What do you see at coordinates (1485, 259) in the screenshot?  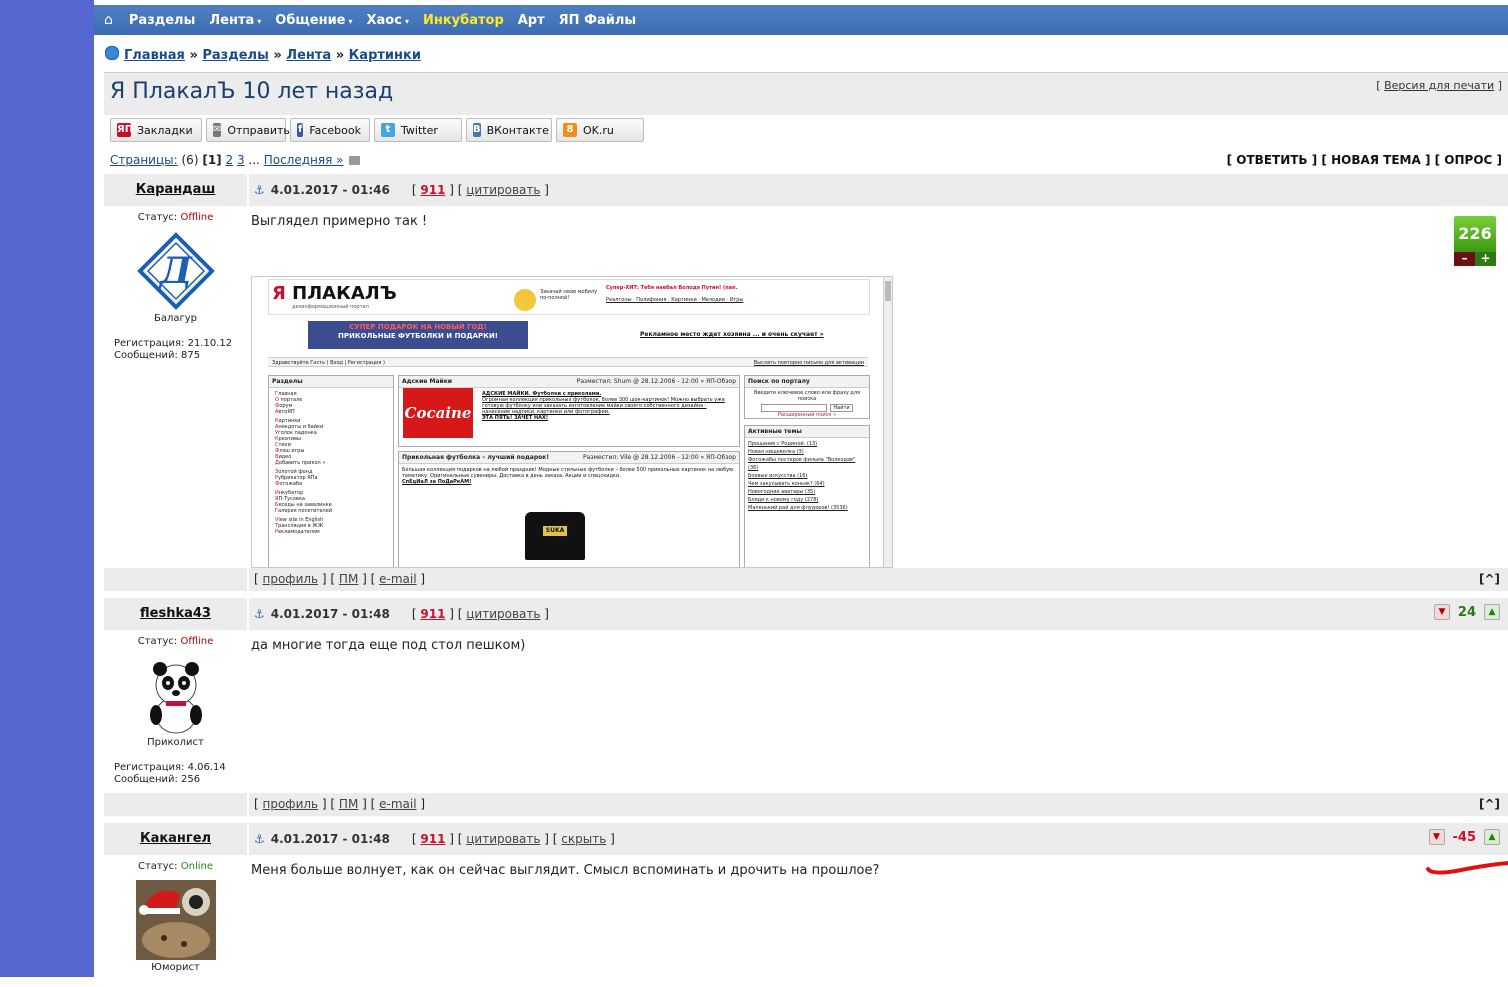 I see `karma-plus-button: +` at bounding box center [1485, 259].